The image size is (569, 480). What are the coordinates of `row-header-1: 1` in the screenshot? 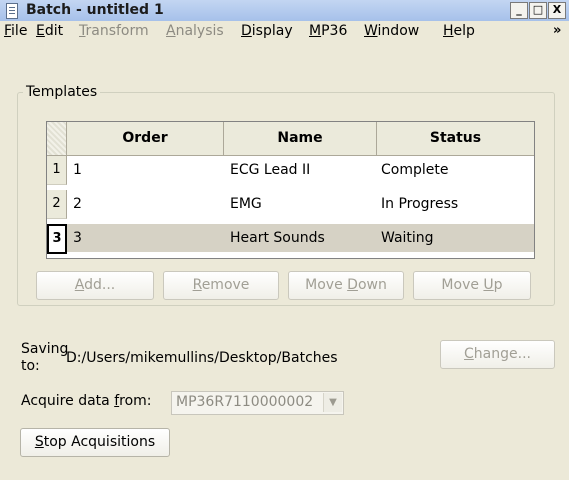 It's located at (57, 170).